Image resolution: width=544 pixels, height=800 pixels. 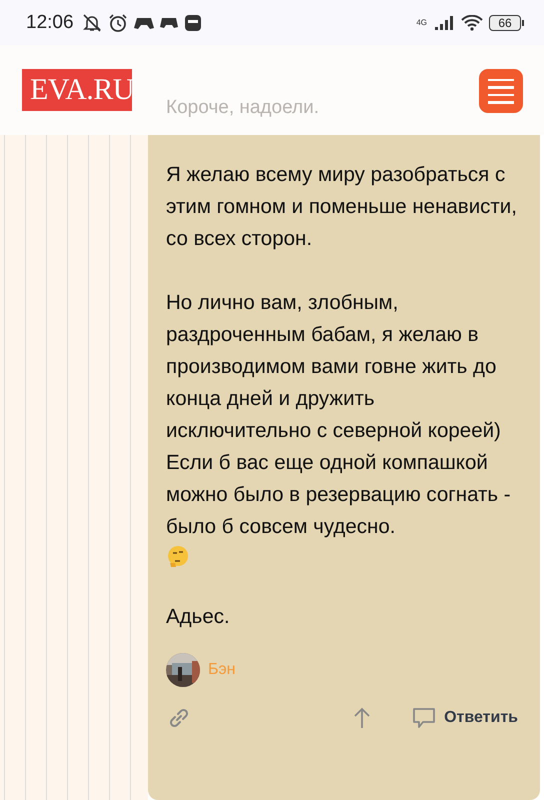 I want to click on wifi-icon, so click(x=472, y=22).